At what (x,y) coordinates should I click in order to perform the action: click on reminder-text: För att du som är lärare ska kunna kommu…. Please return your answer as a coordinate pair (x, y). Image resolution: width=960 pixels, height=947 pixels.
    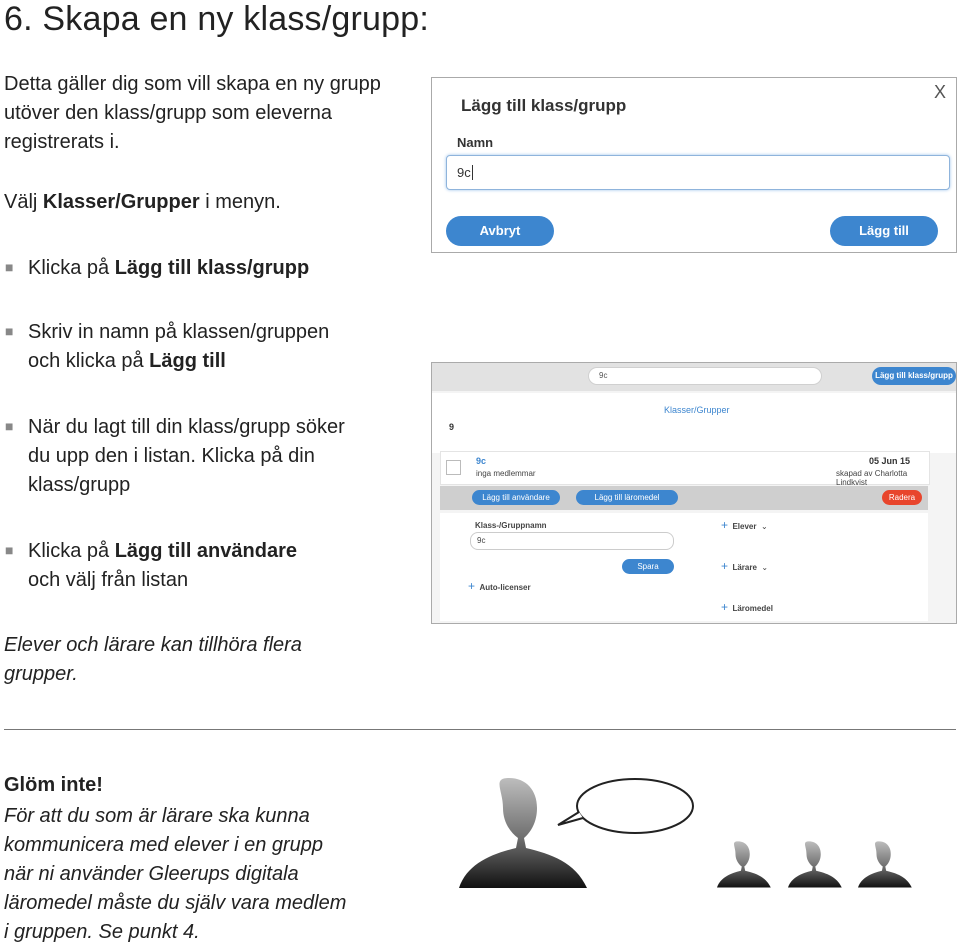
    Looking at the image, I should click on (175, 874).